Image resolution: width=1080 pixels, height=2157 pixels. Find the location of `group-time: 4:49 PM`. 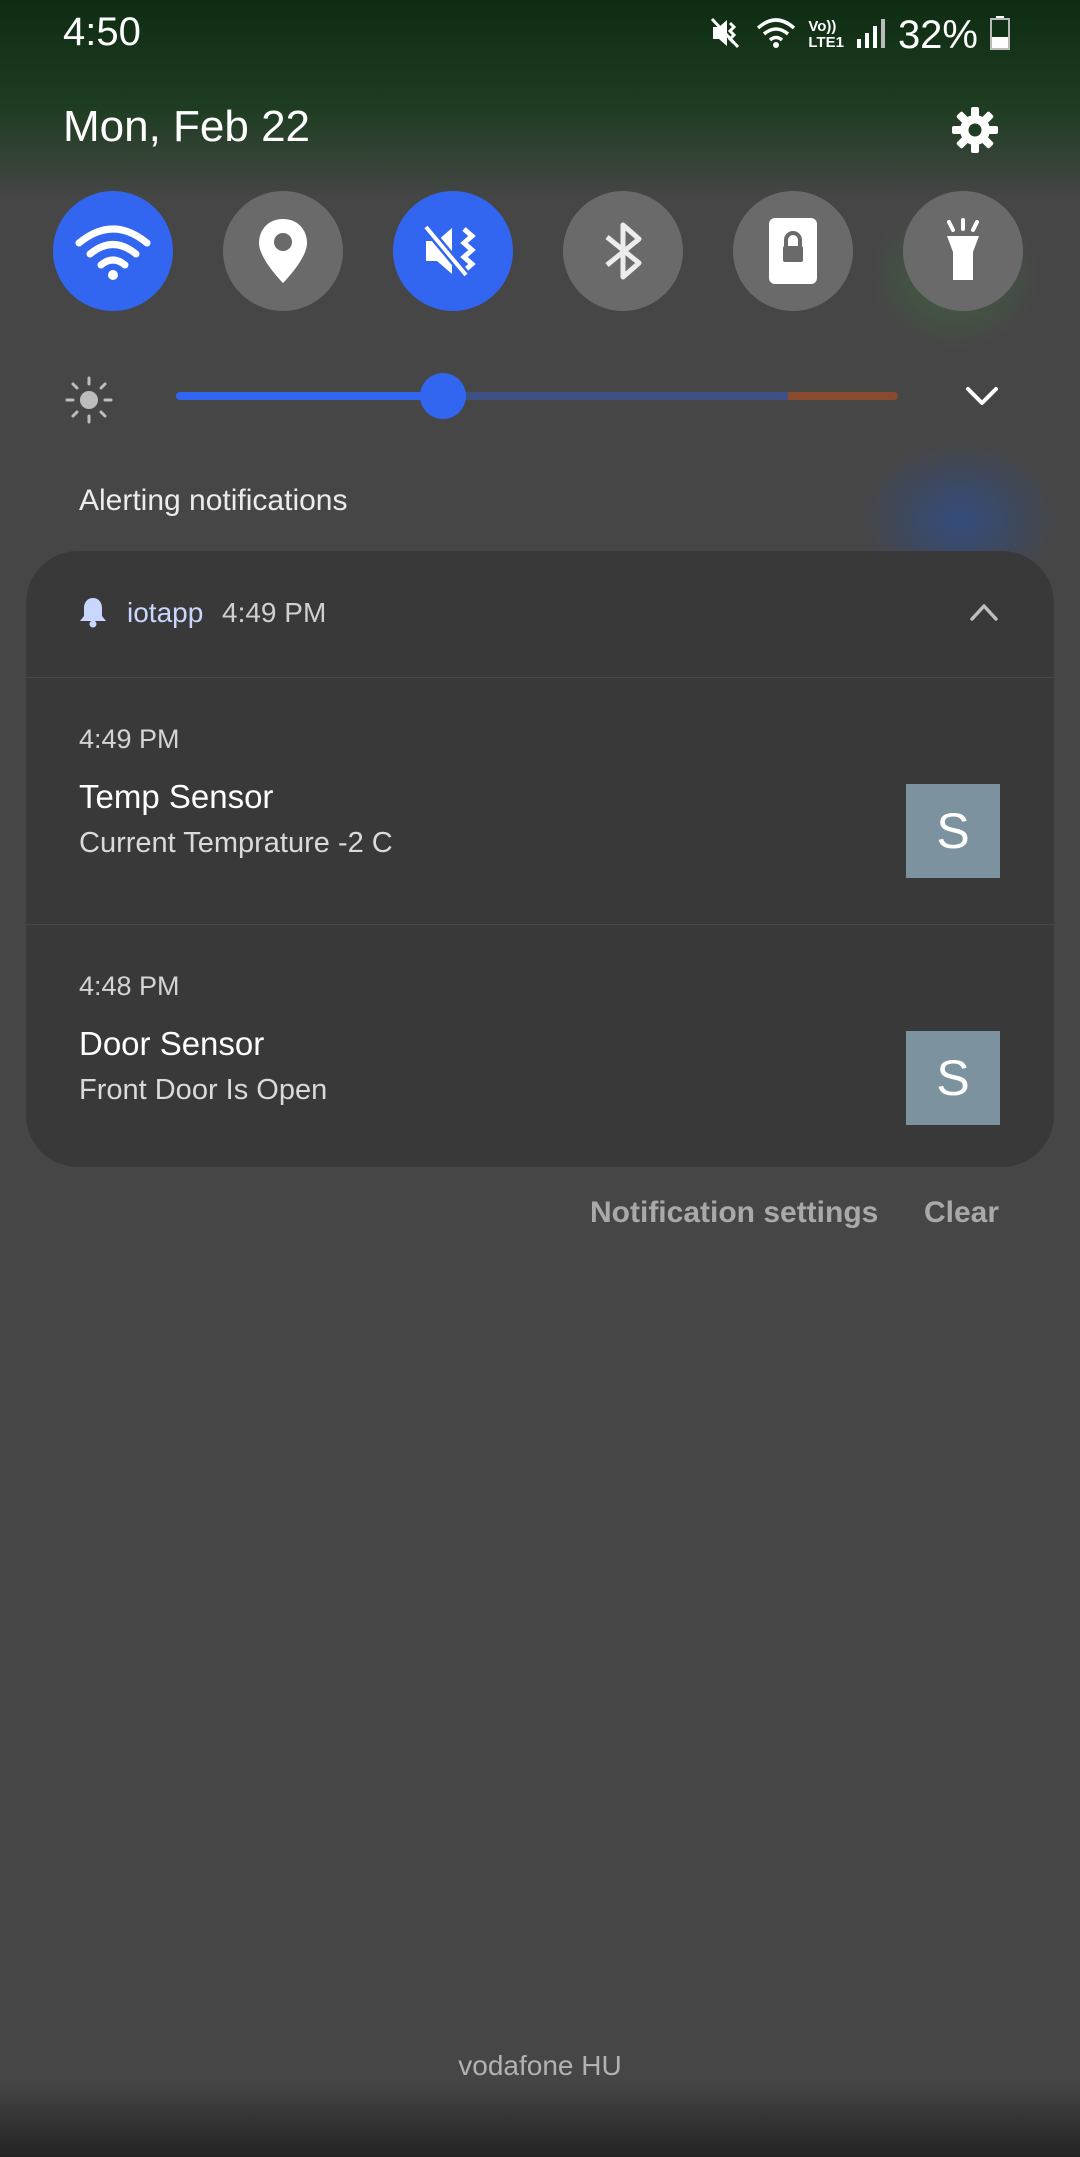

group-time: 4:49 PM is located at coordinates (274, 612).